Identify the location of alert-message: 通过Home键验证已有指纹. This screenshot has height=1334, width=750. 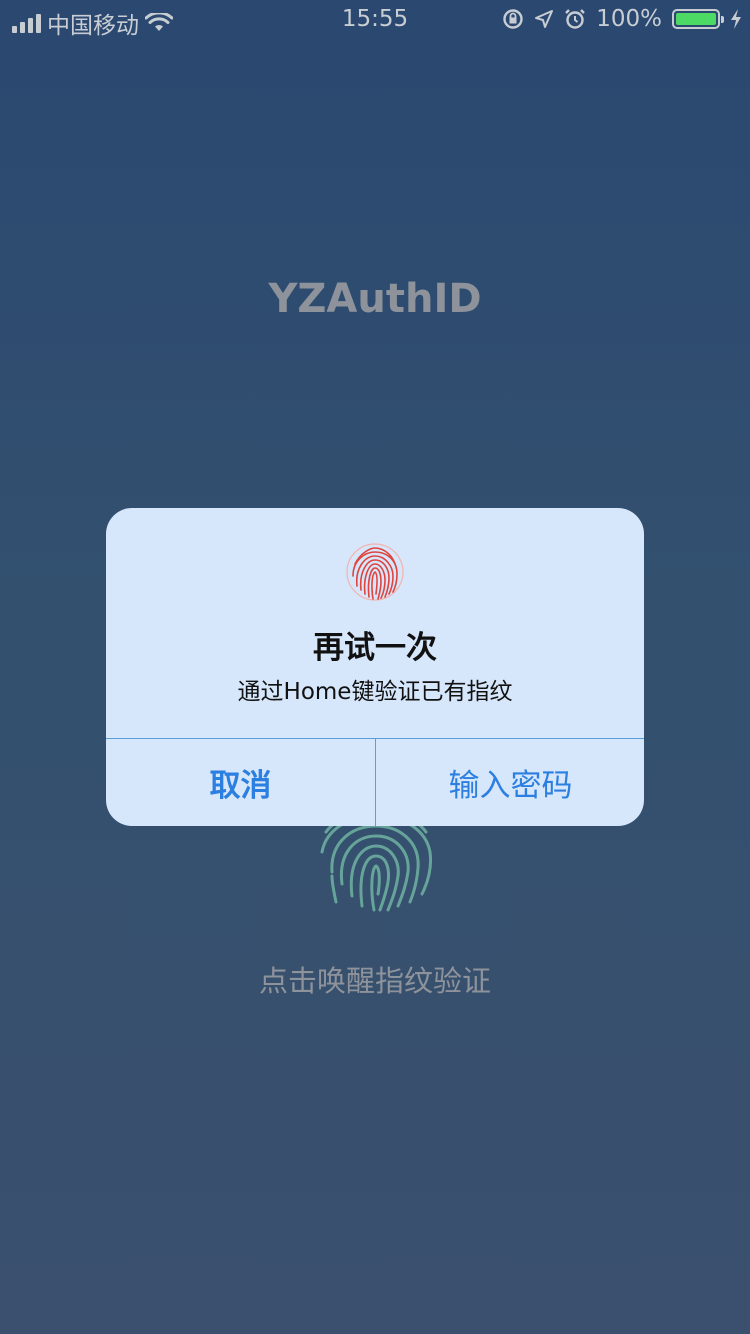
(375, 692).